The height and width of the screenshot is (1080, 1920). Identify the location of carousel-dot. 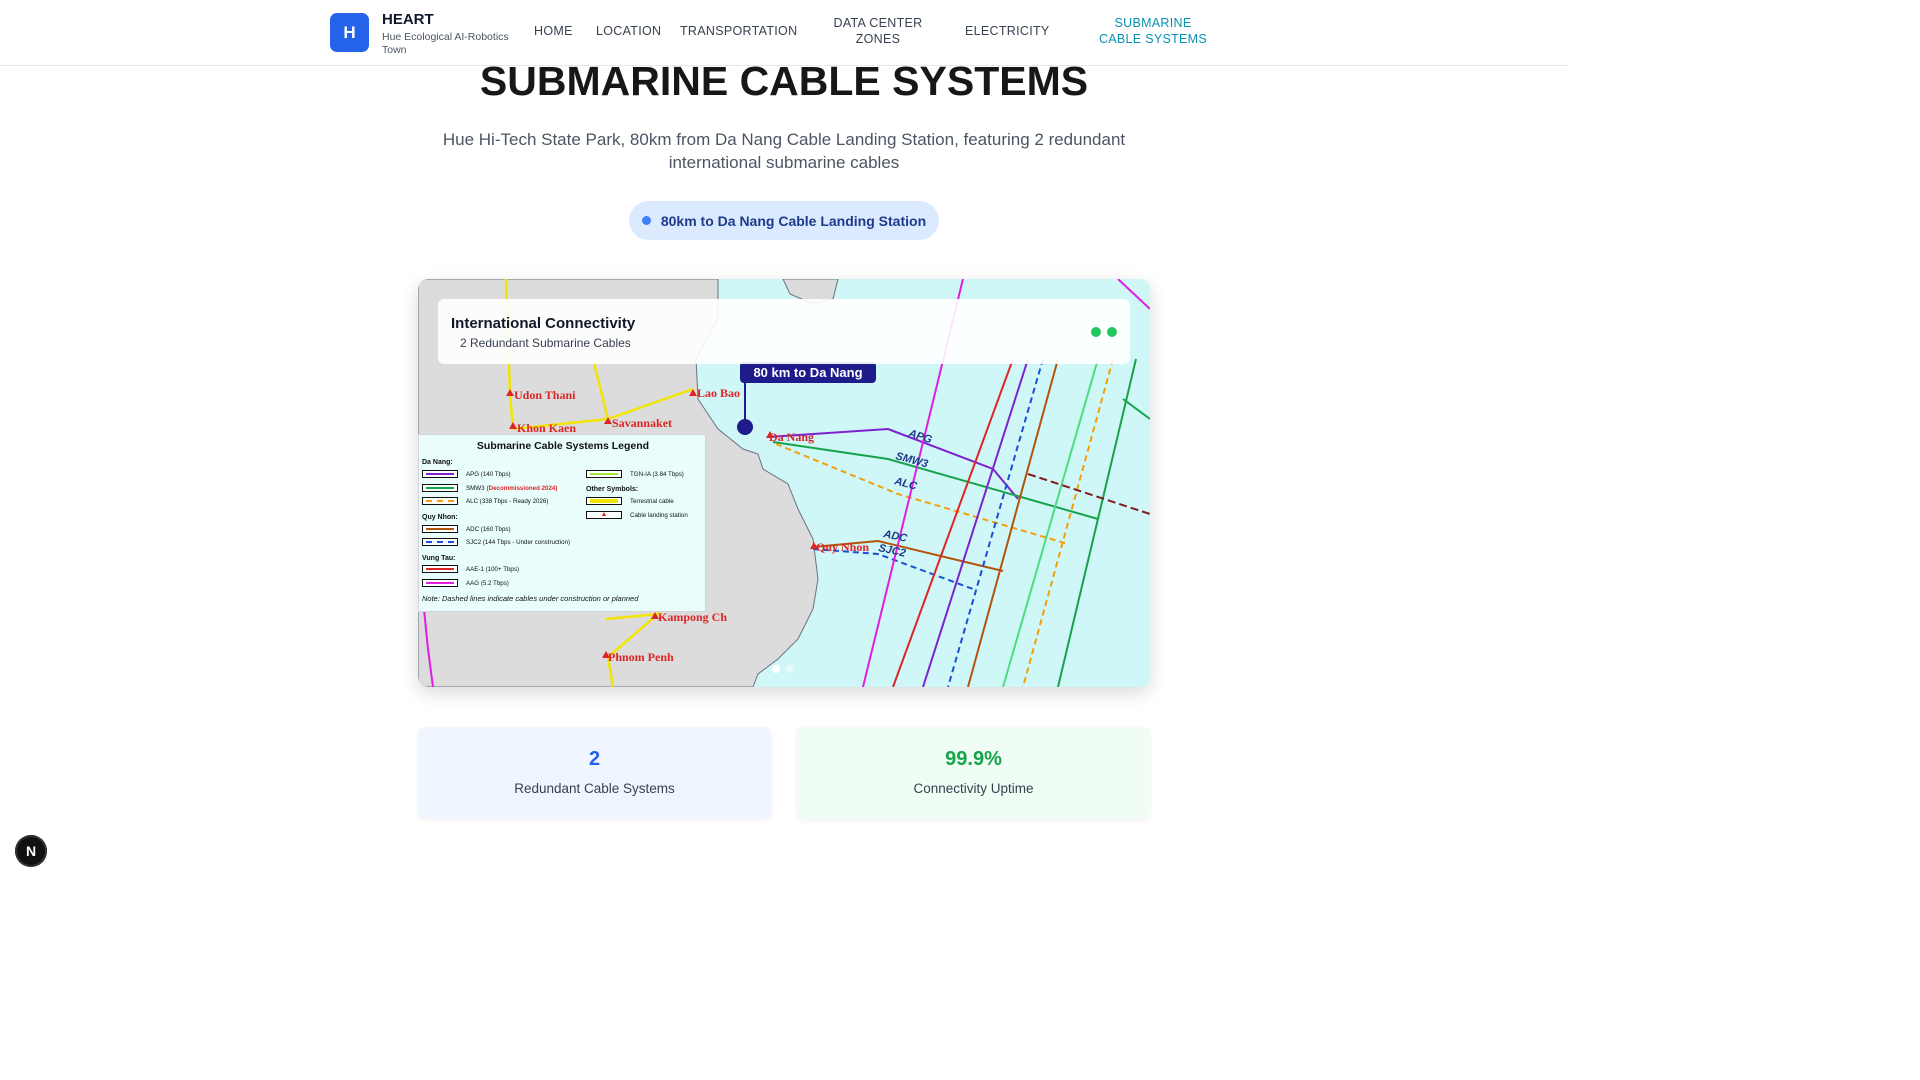
(790, 669).